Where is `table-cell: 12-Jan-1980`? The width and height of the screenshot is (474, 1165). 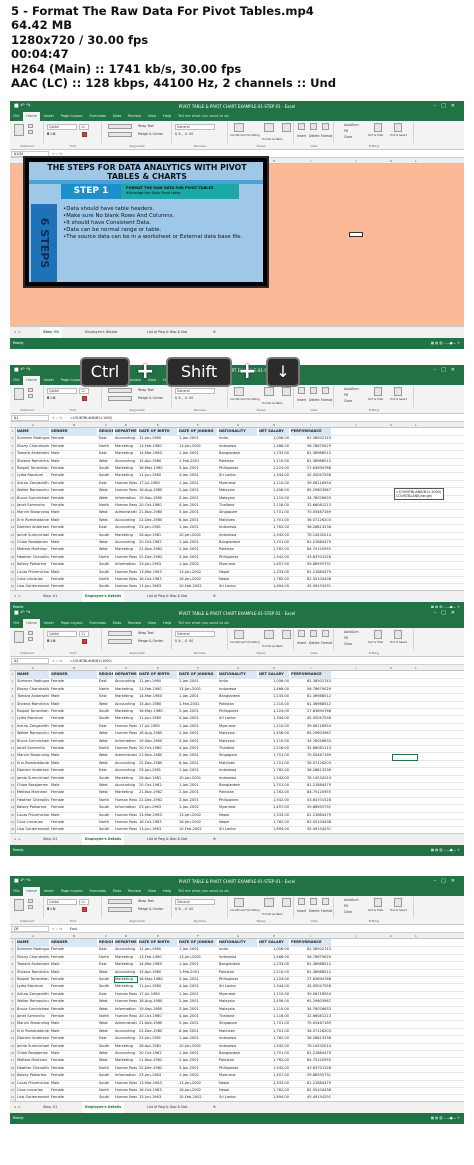 table-cell: 12-Jan-1980 is located at coordinates (158, 681).